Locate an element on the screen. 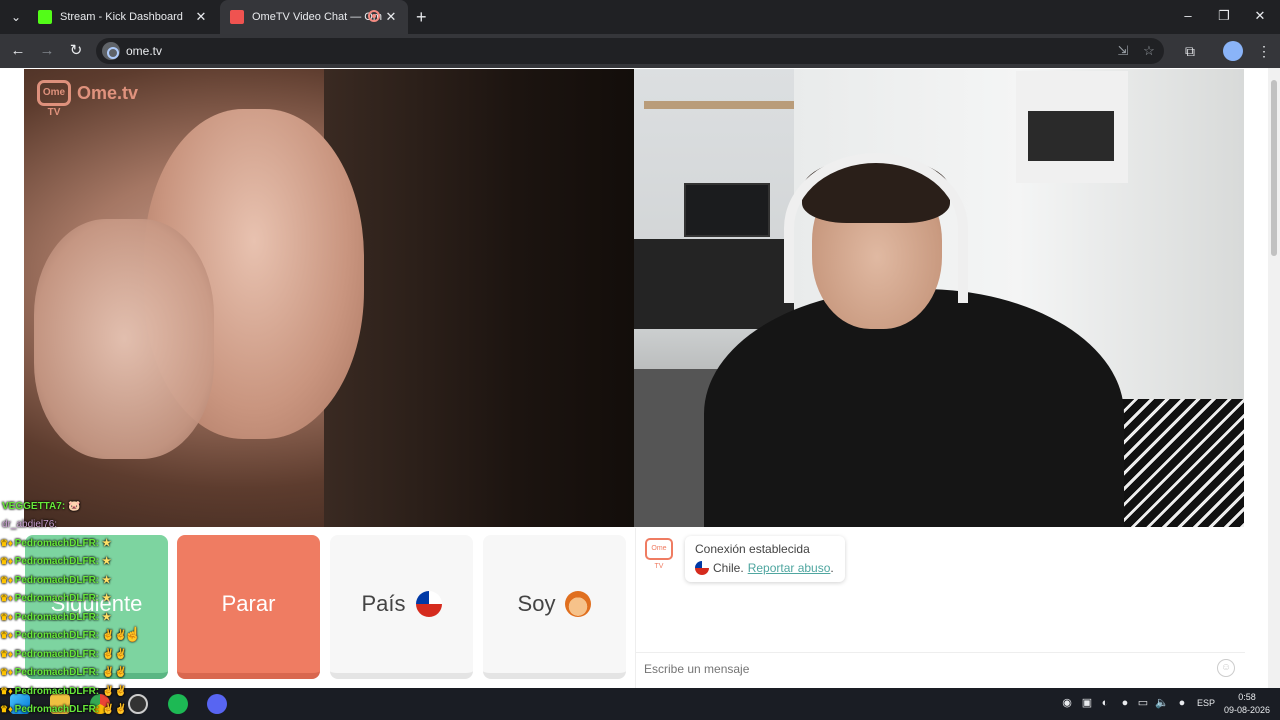 Image resolution: width=1280 pixels, height=720 pixels. more-menu-icon: ⋮ is located at coordinates (1264, 51).